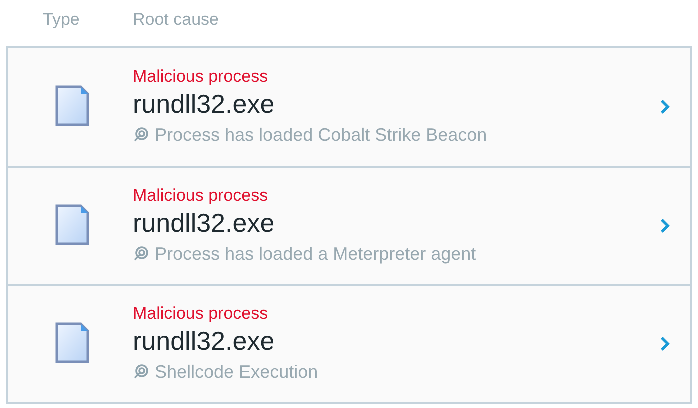 This screenshot has height=408, width=698. What do you see at coordinates (236, 372) in the screenshot?
I see `detail-text: Shellcode Execution` at bounding box center [236, 372].